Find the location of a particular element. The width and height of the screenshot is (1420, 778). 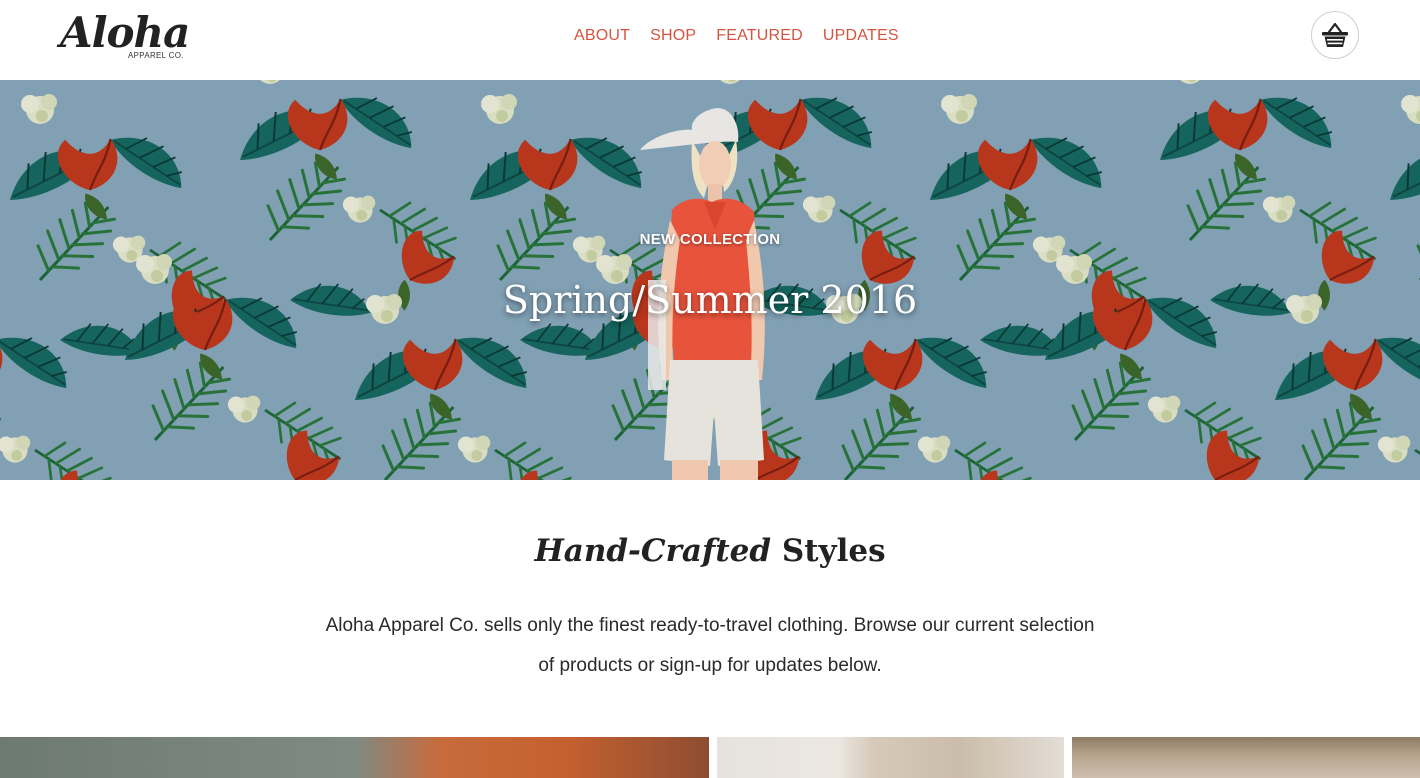

product-tiles is located at coordinates (710, 757).